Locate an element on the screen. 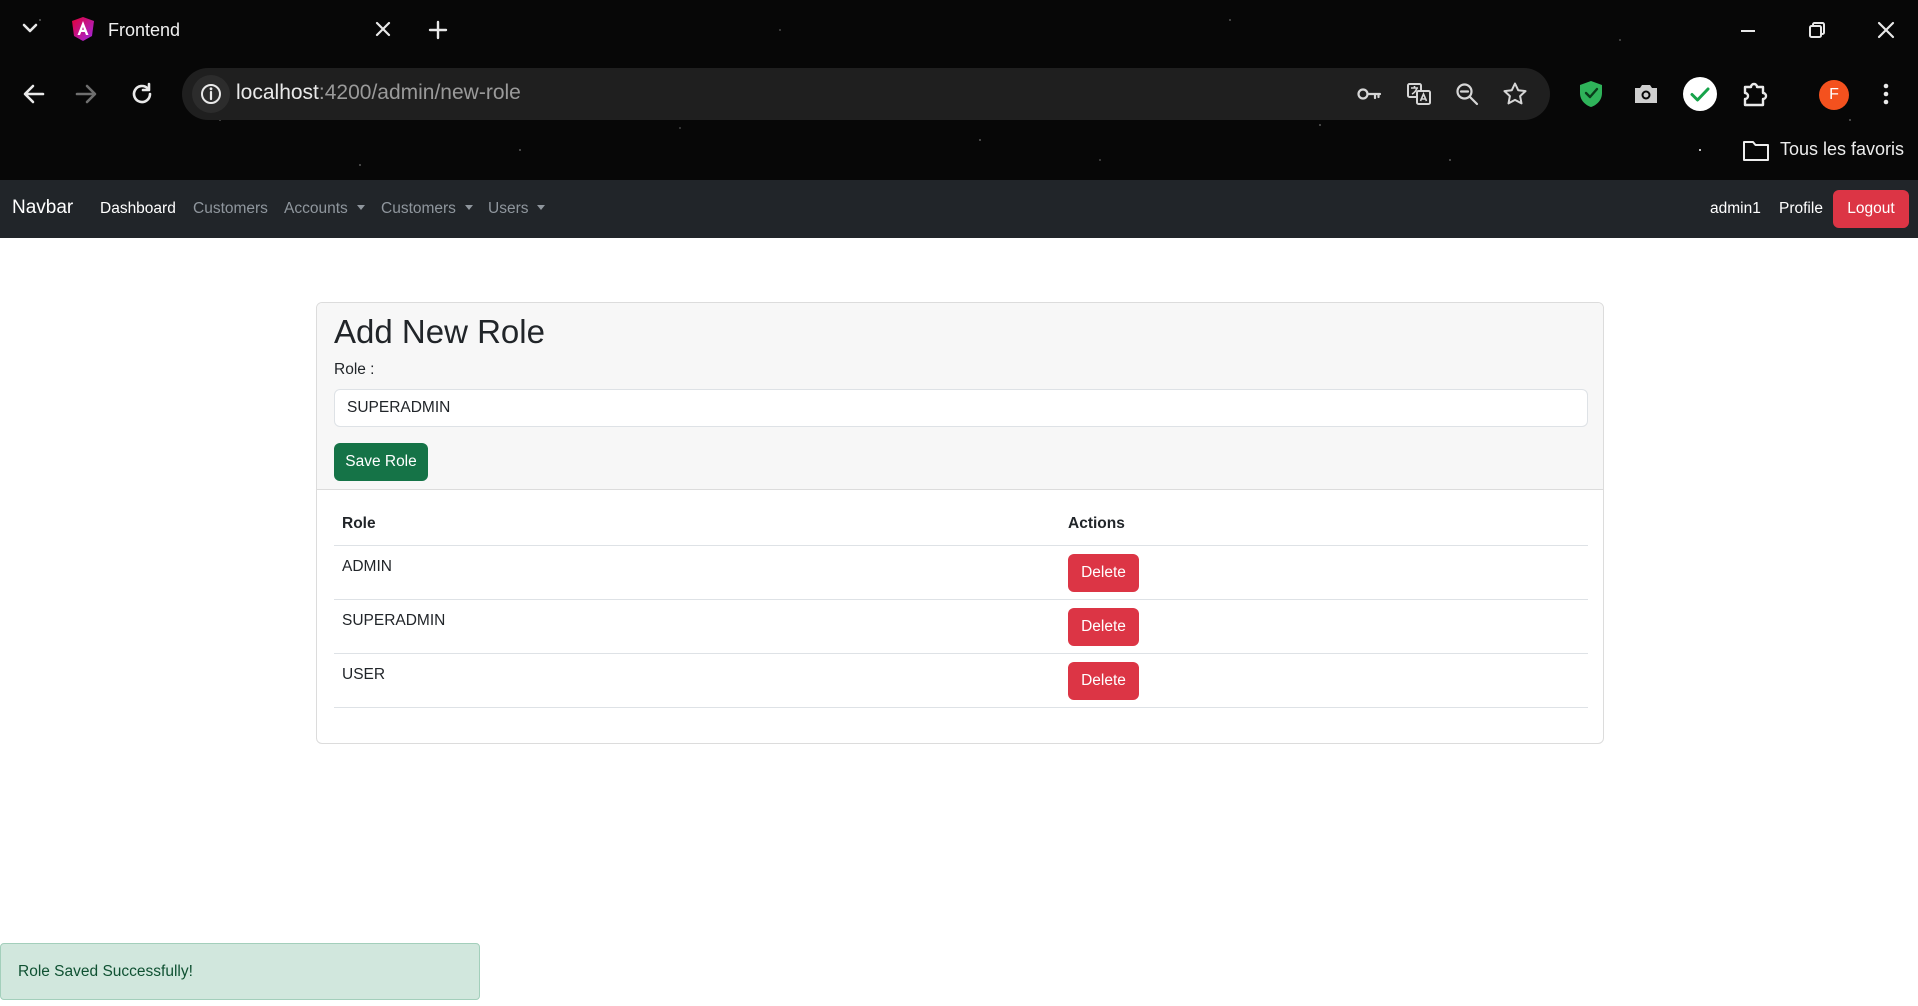  address-bar: localhost:4200/admin/new-role is located at coordinates (866, 94).